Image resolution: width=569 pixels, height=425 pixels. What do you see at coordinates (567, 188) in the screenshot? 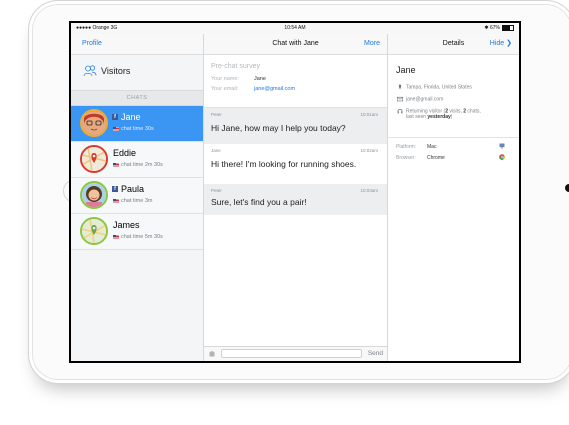
I see `front-camera` at bounding box center [567, 188].